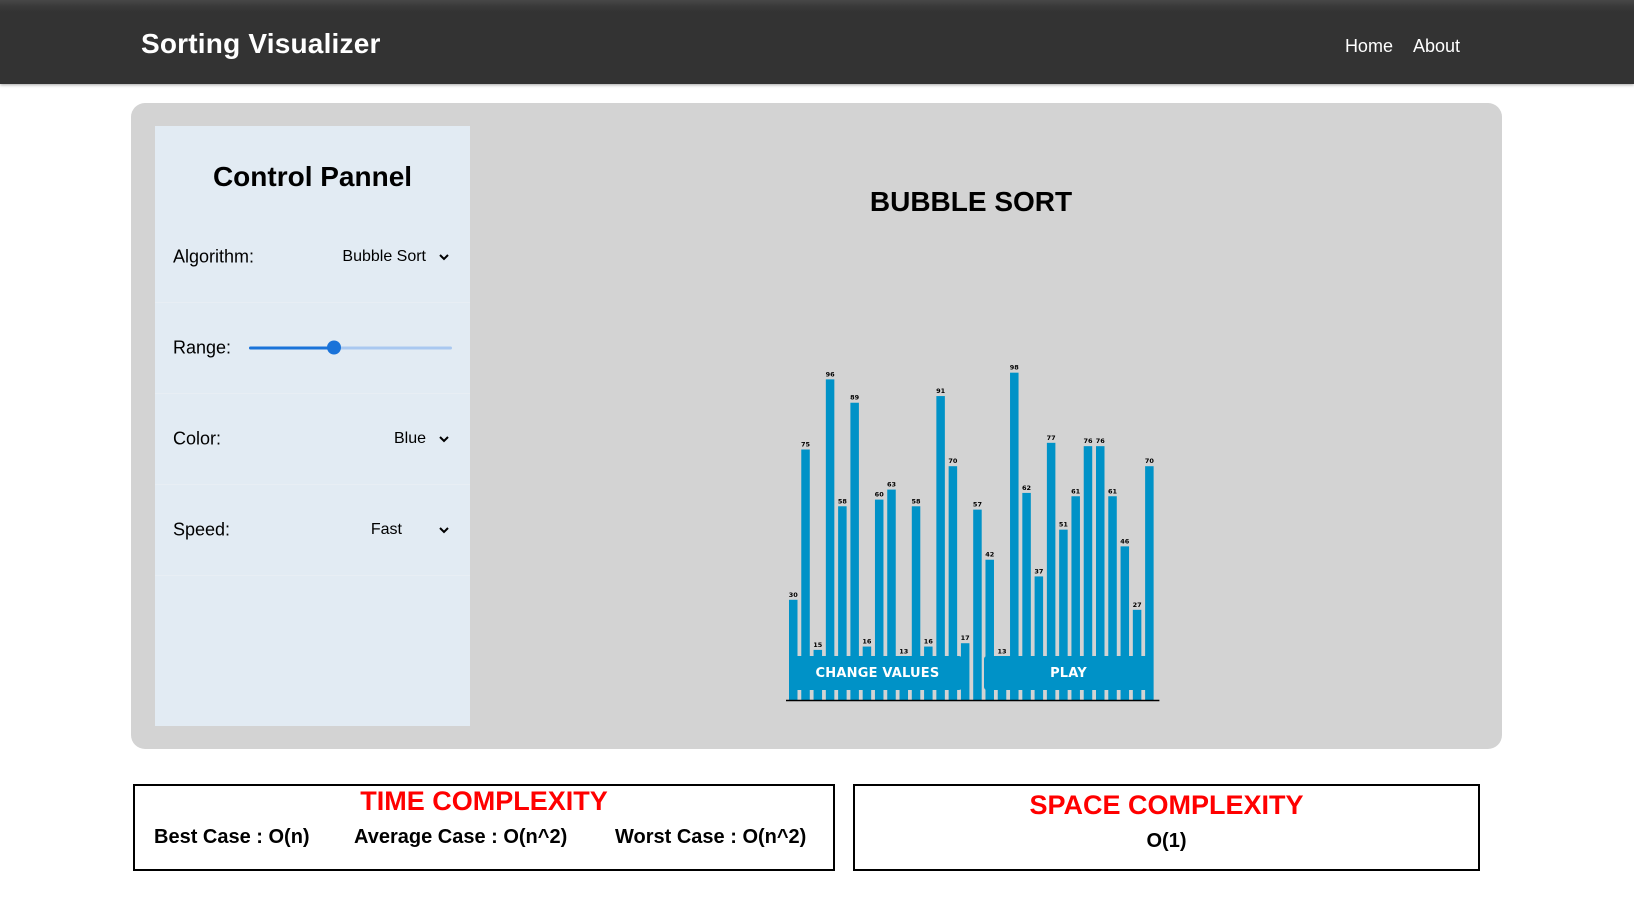 This screenshot has height=901, width=1634. What do you see at coordinates (1038, 571) in the screenshot?
I see `bar-label-20: 37` at bounding box center [1038, 571].